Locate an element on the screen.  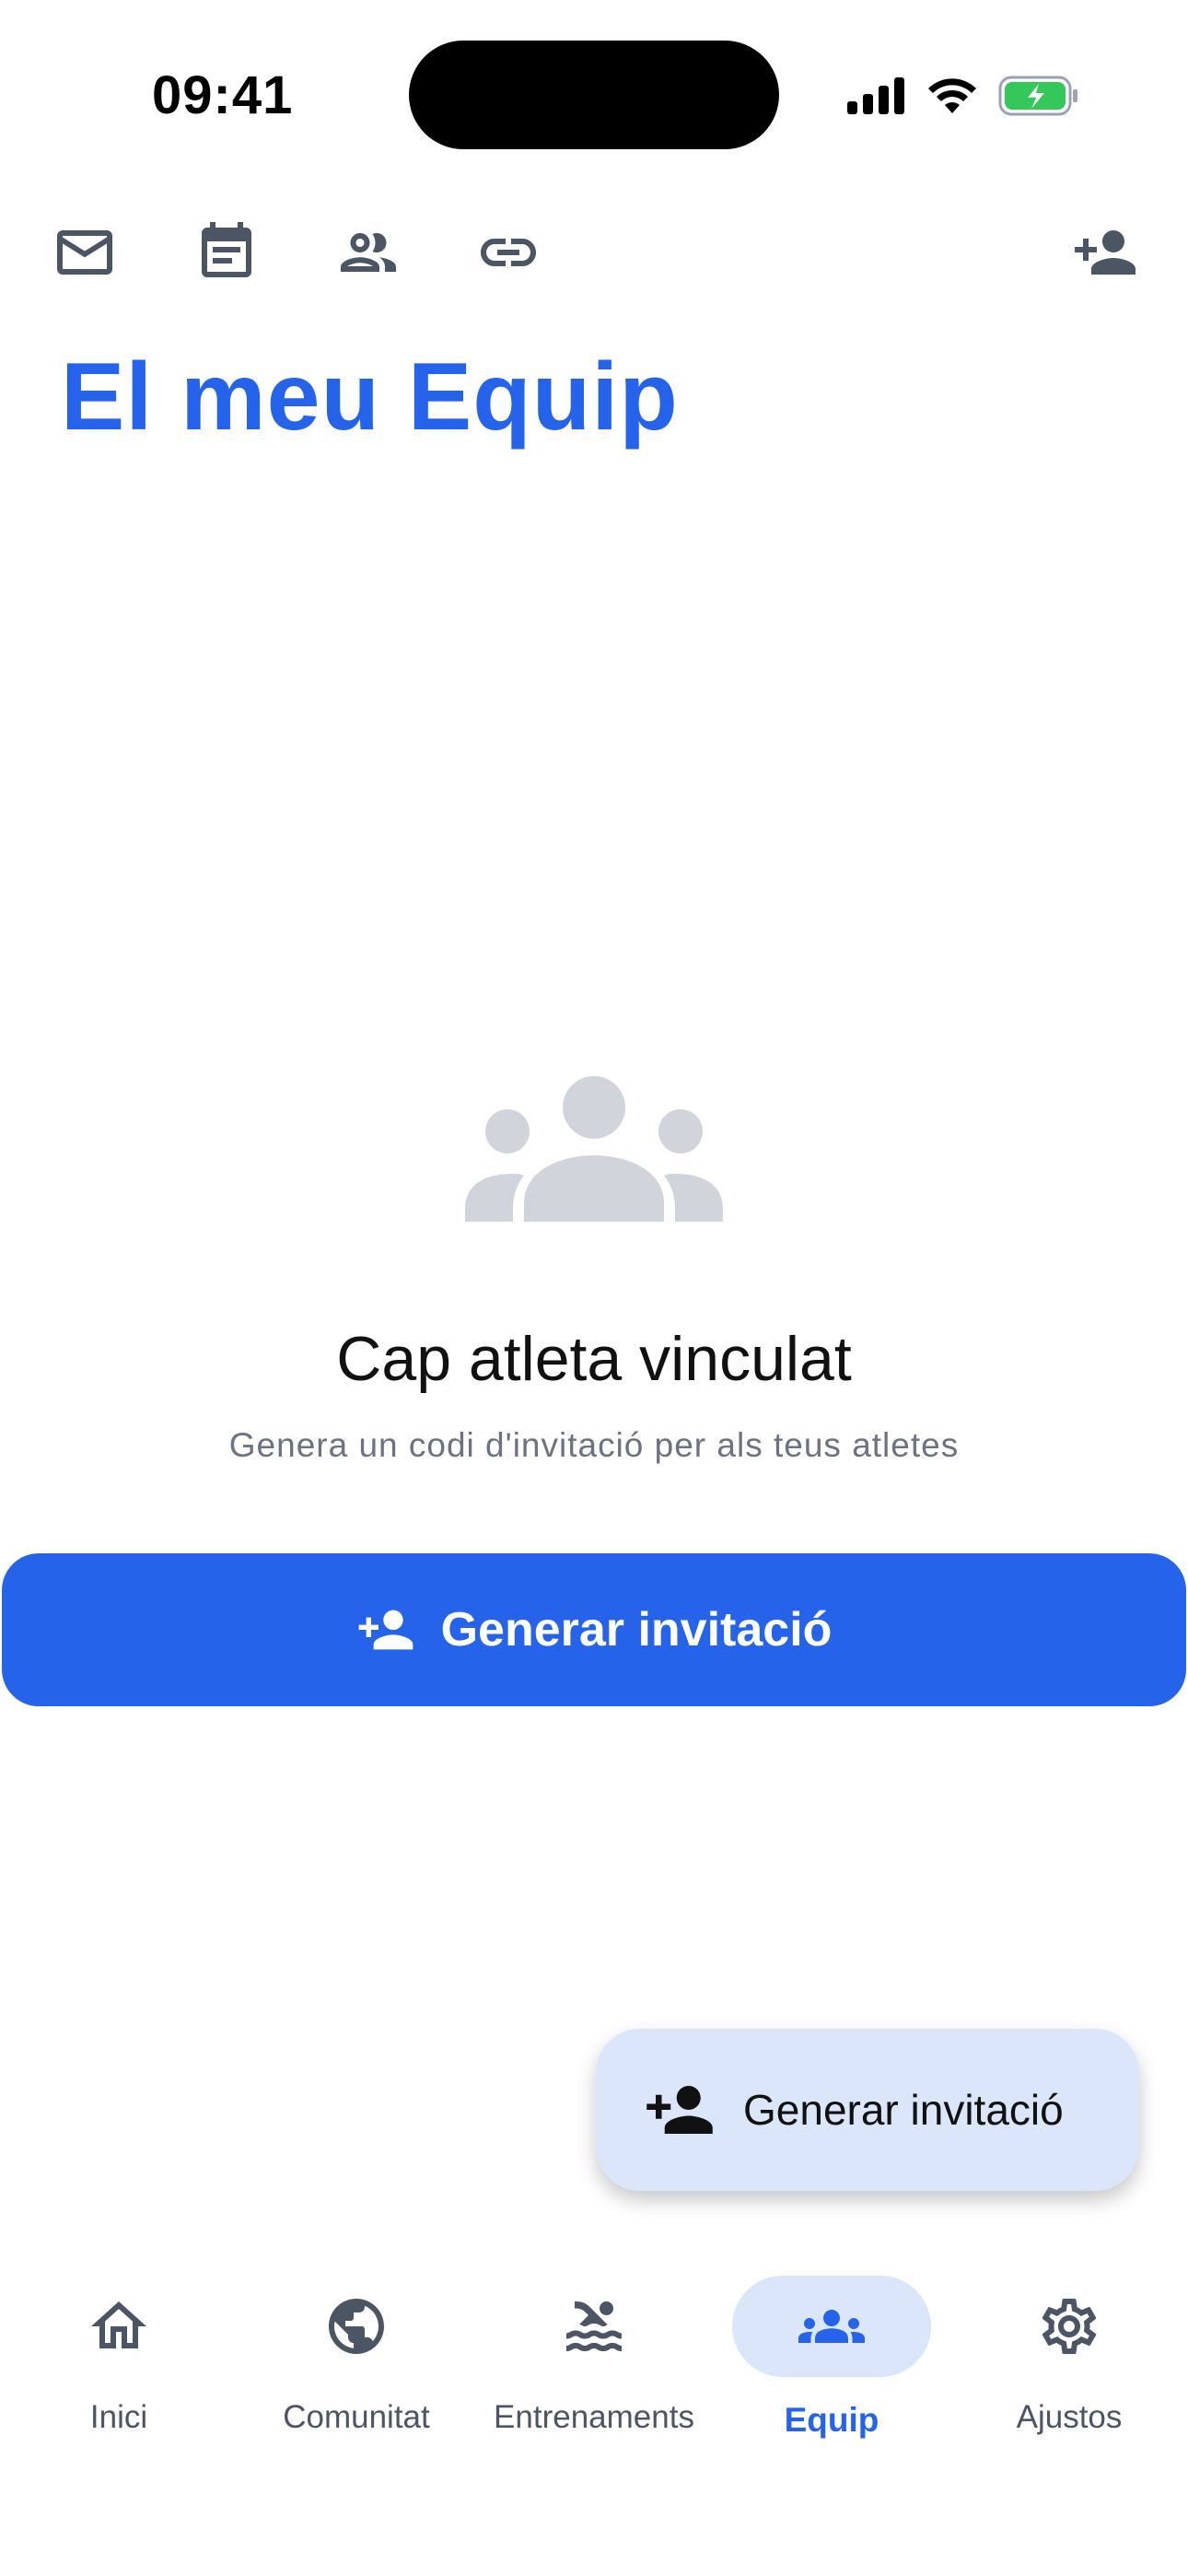
generate-invitation-fab: Generar invitació is located at coordinates (867, 2110).